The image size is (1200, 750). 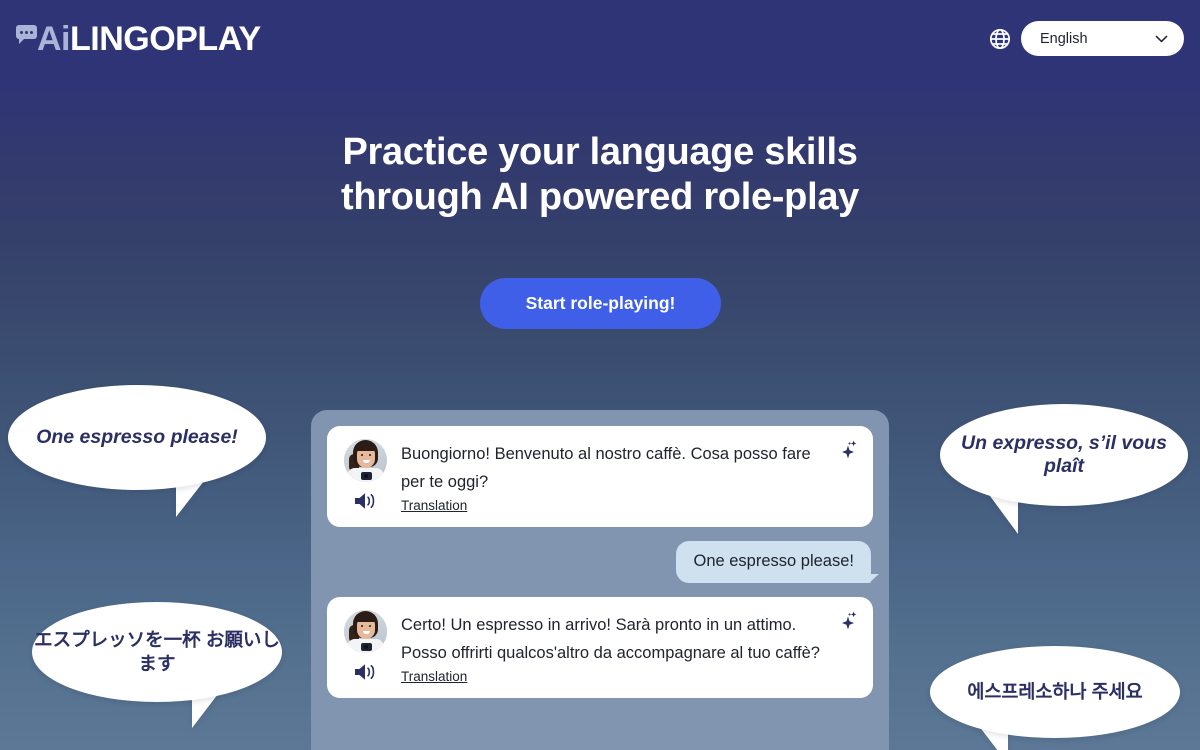 What do you see at coordinates (165, 39) in the screenshot?
I see `logo-name-text: LINGOPLAY` at bounding box center [165, 39].